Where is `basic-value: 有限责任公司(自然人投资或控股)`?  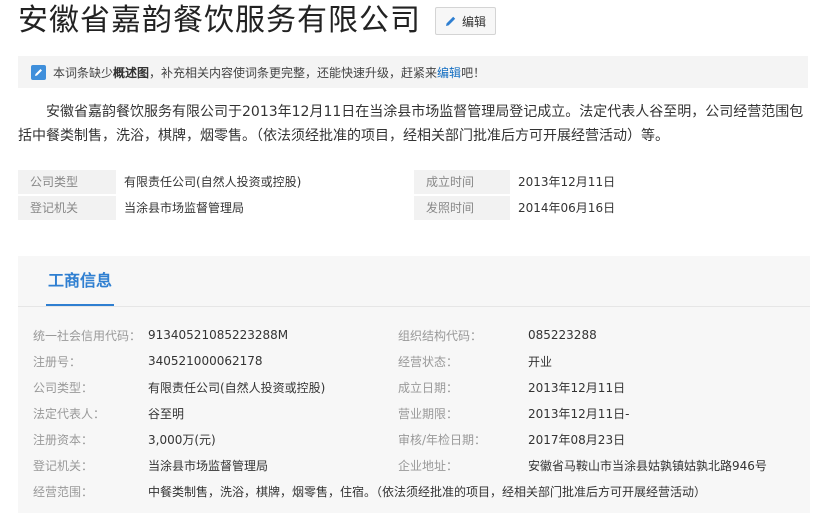
basic-value: 有限责任公司(自然人投资或控股) is located at coordinates (213, 182).